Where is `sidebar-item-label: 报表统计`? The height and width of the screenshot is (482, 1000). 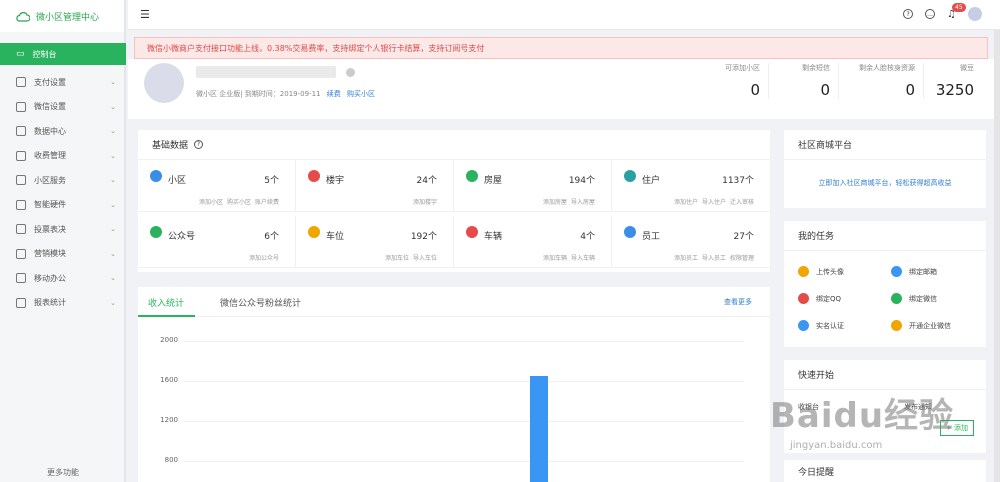
sidebar-item-label: 报表统计 is located at coordinates (50, 303).